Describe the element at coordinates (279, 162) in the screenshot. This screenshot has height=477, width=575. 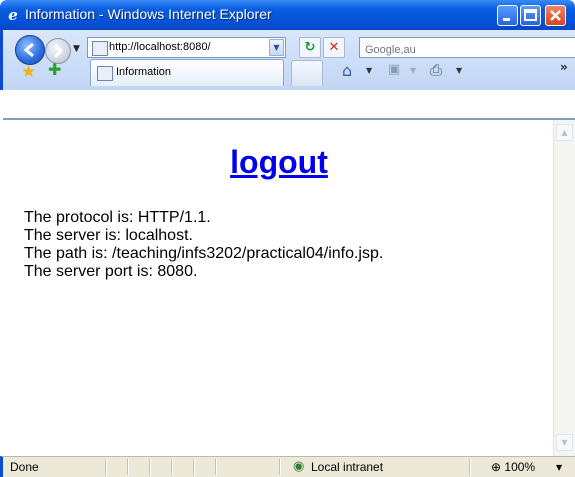
I see `logout-link: logout` at that location.